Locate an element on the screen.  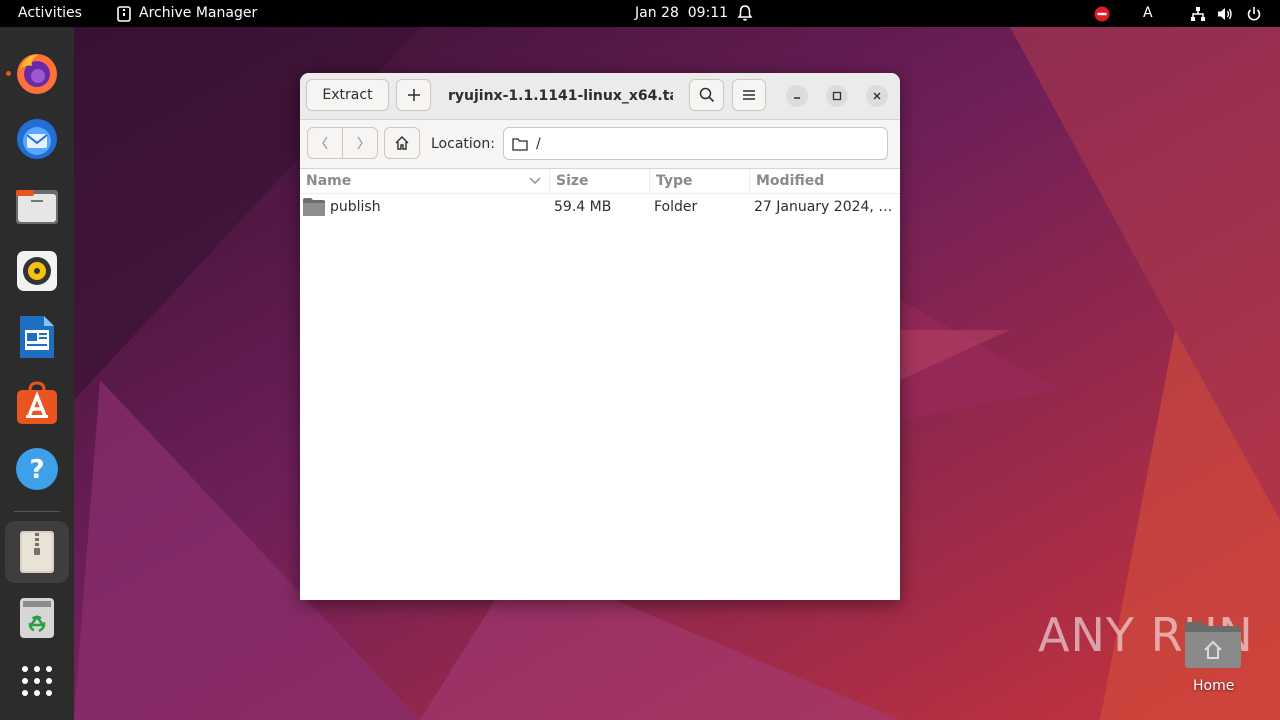
close-button is located at coordinates (877, 96).